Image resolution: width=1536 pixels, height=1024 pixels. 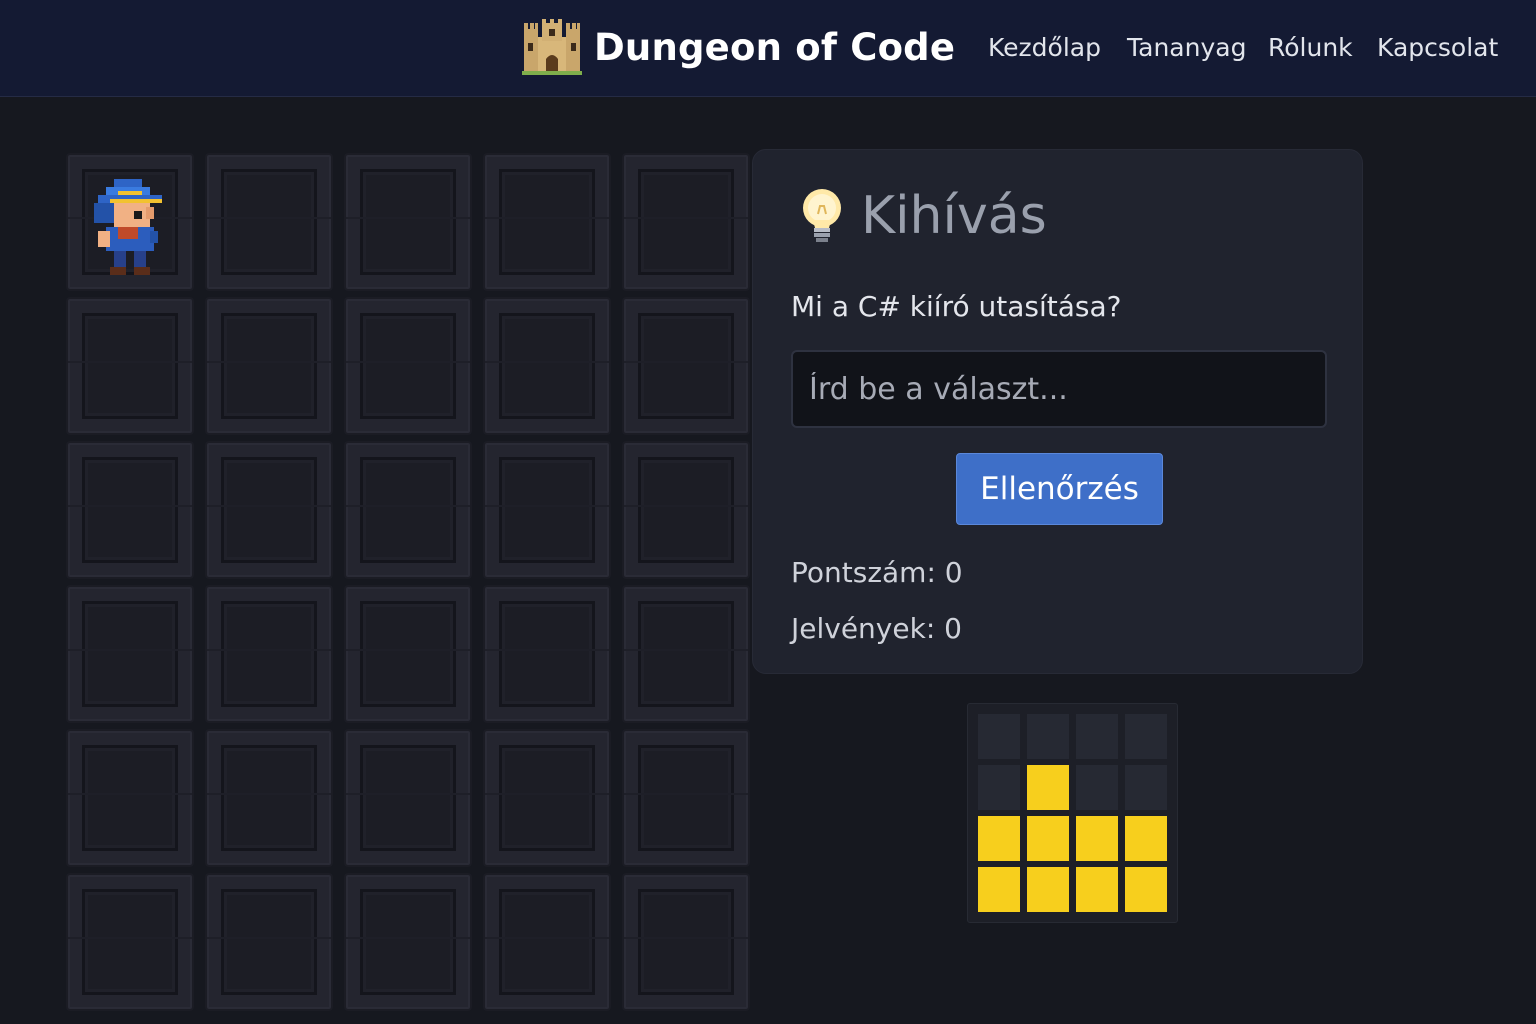 I want to click on nav-link-home: Kezdőlap, so click(x=1044, y=47).